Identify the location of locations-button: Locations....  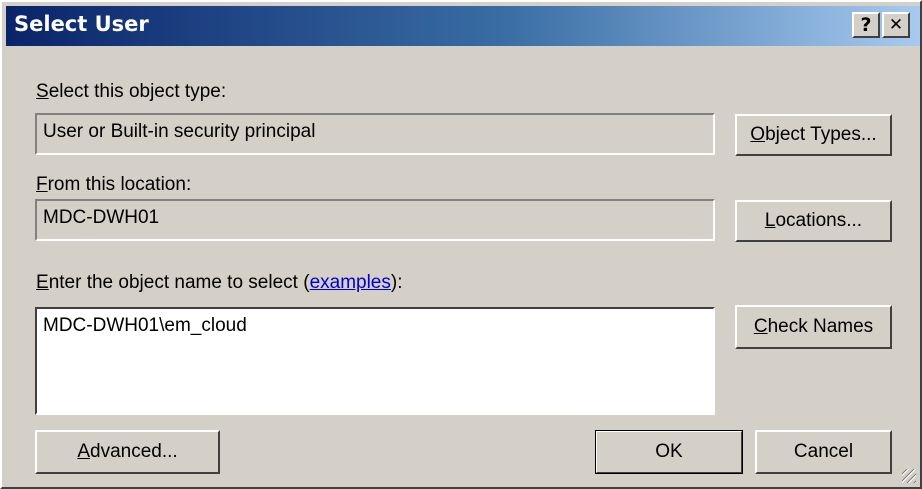
(813, 221).